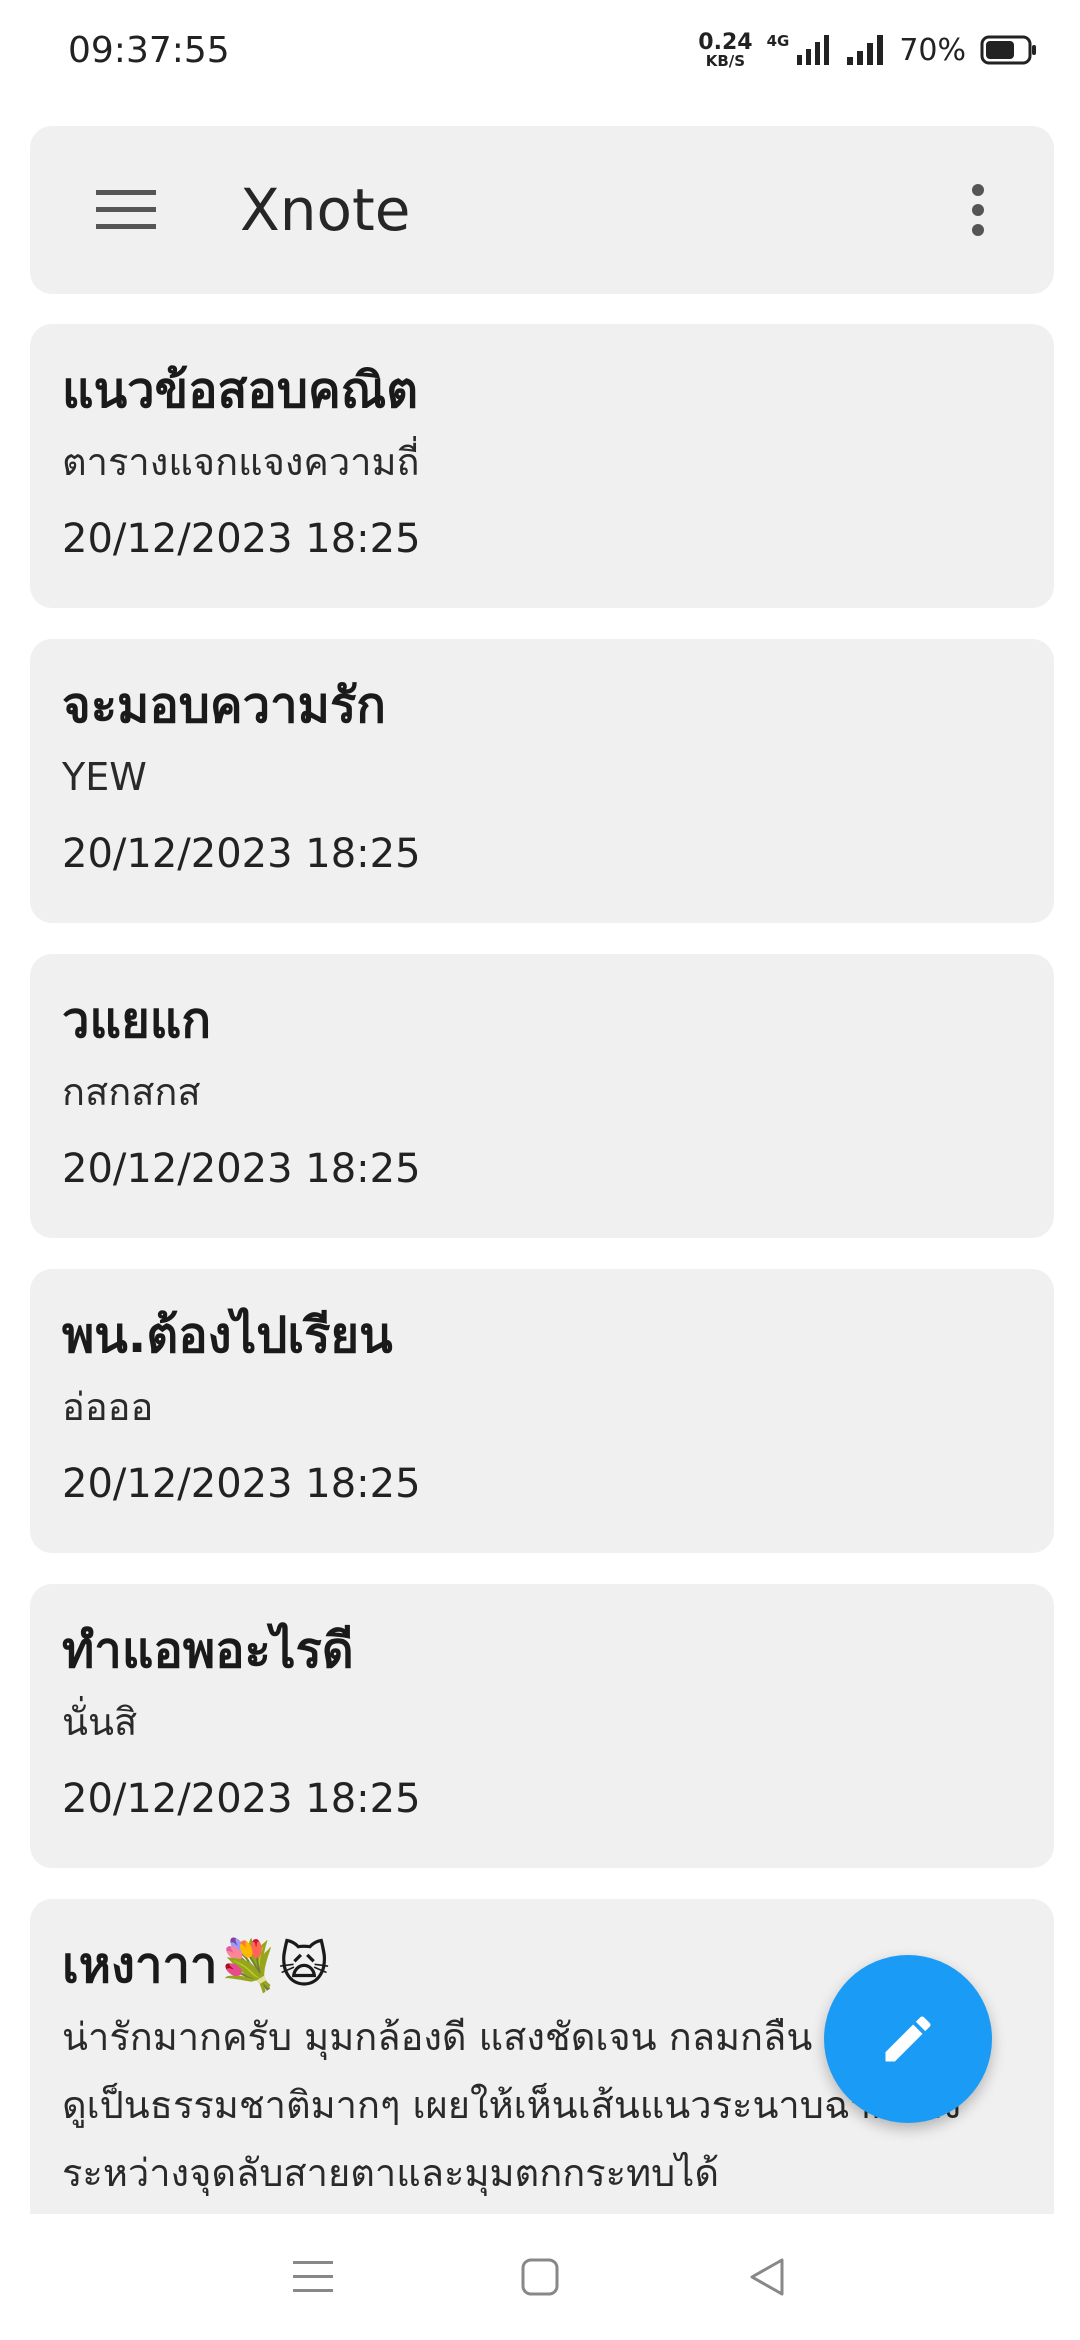 This screenshot has height=2340, width=1080. What do you see at coordinates (542, 1411) in the screenshot?
I see `note-card: พน.ต้องไปเรียน อ่อออ 20/12/2023 18:25` at bounding box center [542, 1411].